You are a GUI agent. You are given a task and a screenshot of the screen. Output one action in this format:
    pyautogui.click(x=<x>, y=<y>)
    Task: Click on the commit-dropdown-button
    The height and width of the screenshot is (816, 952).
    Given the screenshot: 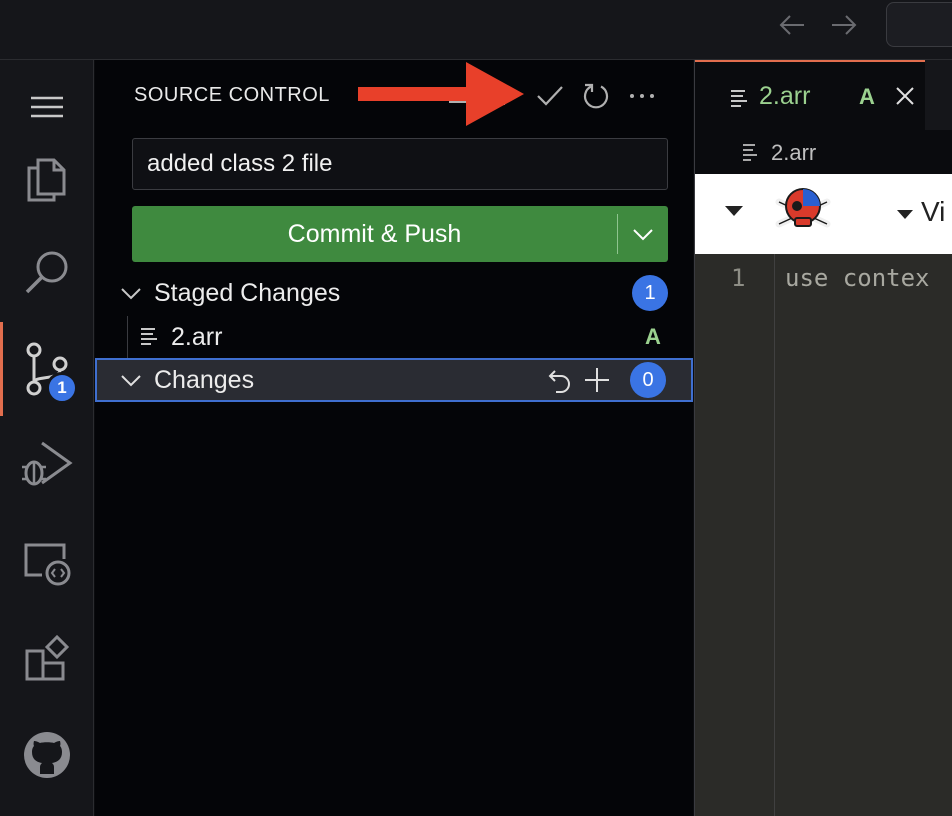 What is the action you would take?
    pyautogui.click(x=643, y=234)
    